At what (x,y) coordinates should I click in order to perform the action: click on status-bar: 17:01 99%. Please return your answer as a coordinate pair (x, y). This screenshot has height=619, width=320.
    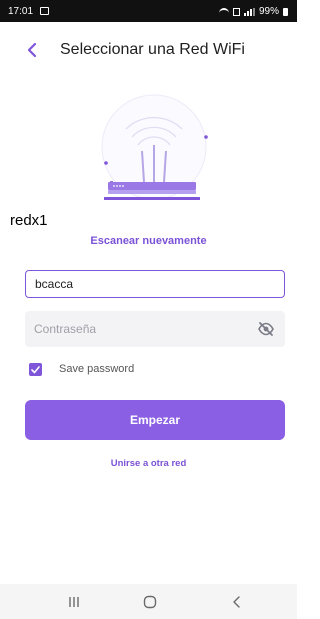
    Looking at the image, I should click on (148, 11).